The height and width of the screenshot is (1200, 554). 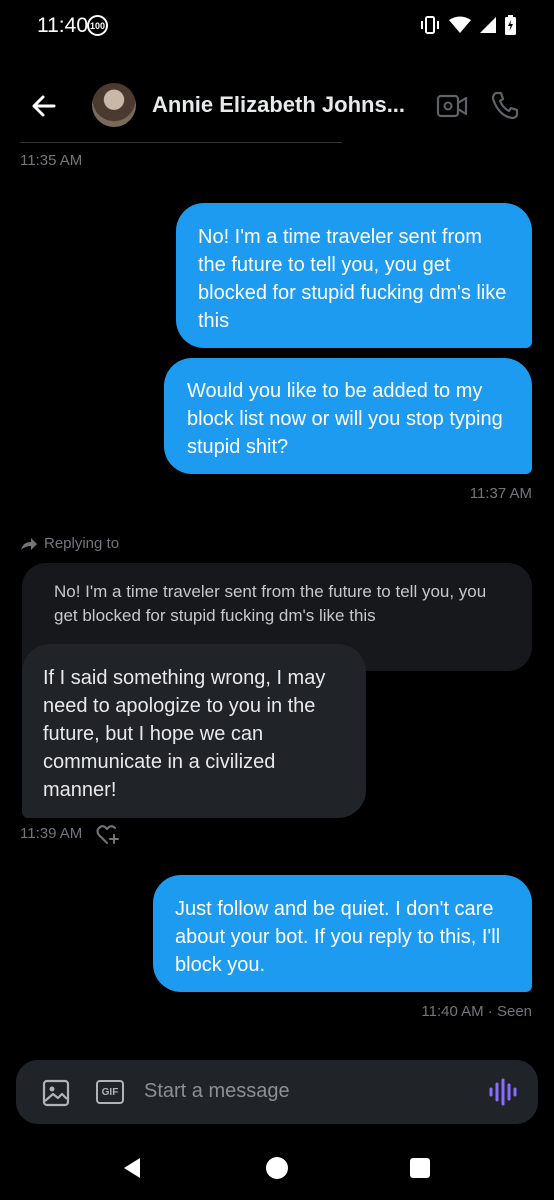 I want to click on add-reaction-icon, so click(x=108, y=835).